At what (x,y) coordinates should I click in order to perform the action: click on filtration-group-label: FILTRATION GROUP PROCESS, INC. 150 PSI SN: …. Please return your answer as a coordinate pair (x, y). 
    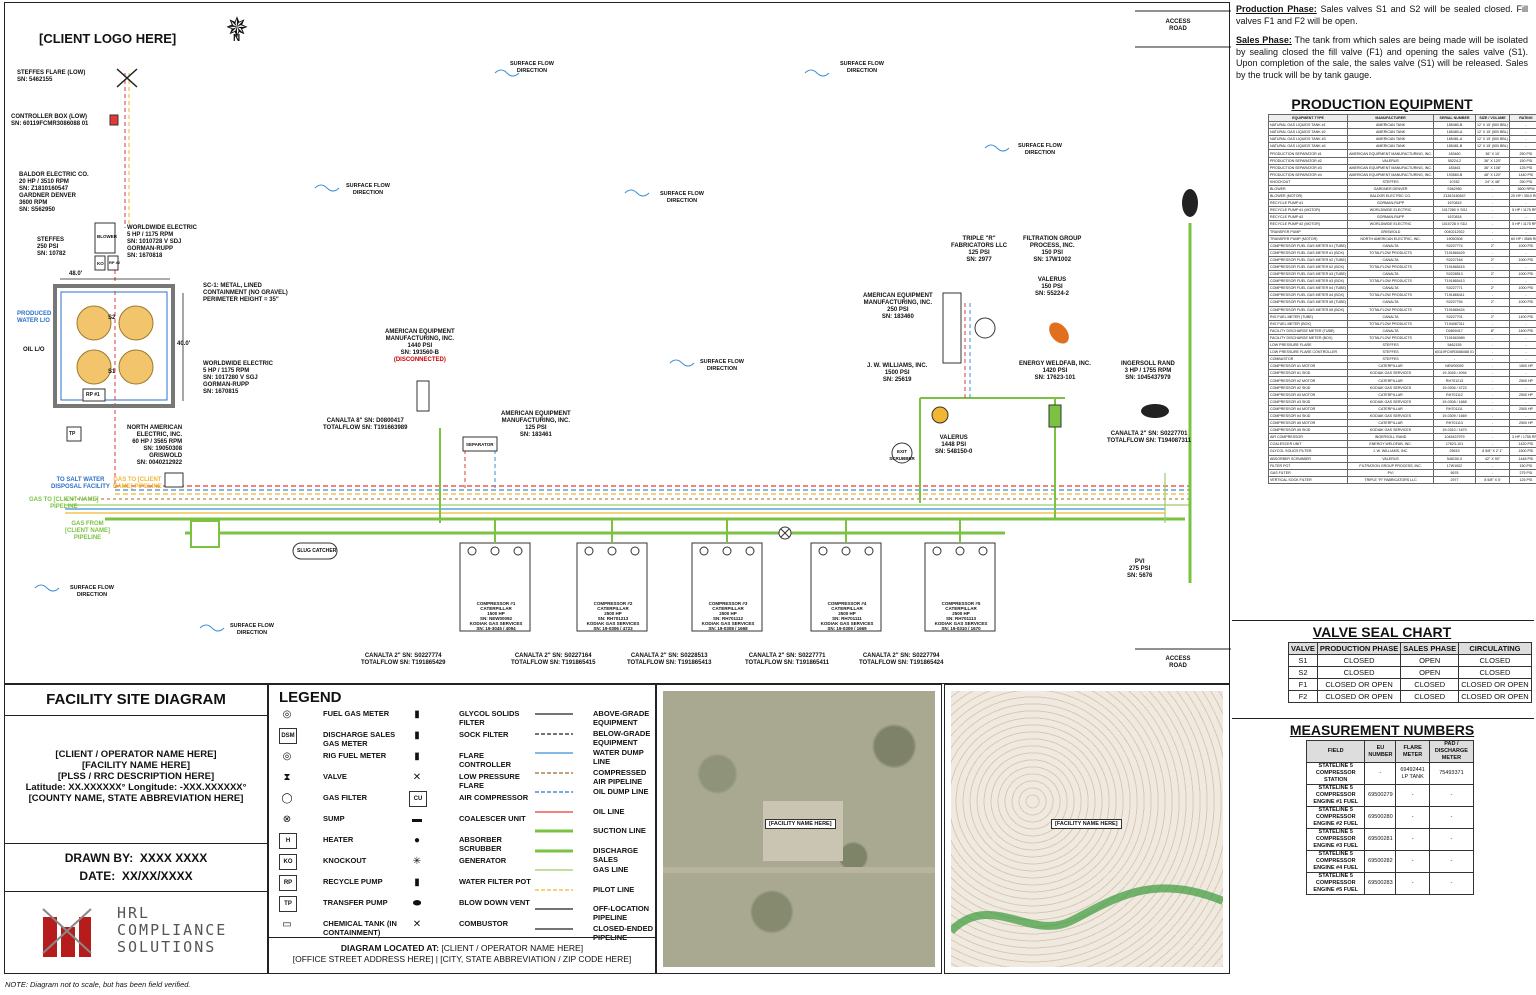
    Looking at the image, I should click on (1052, 249).